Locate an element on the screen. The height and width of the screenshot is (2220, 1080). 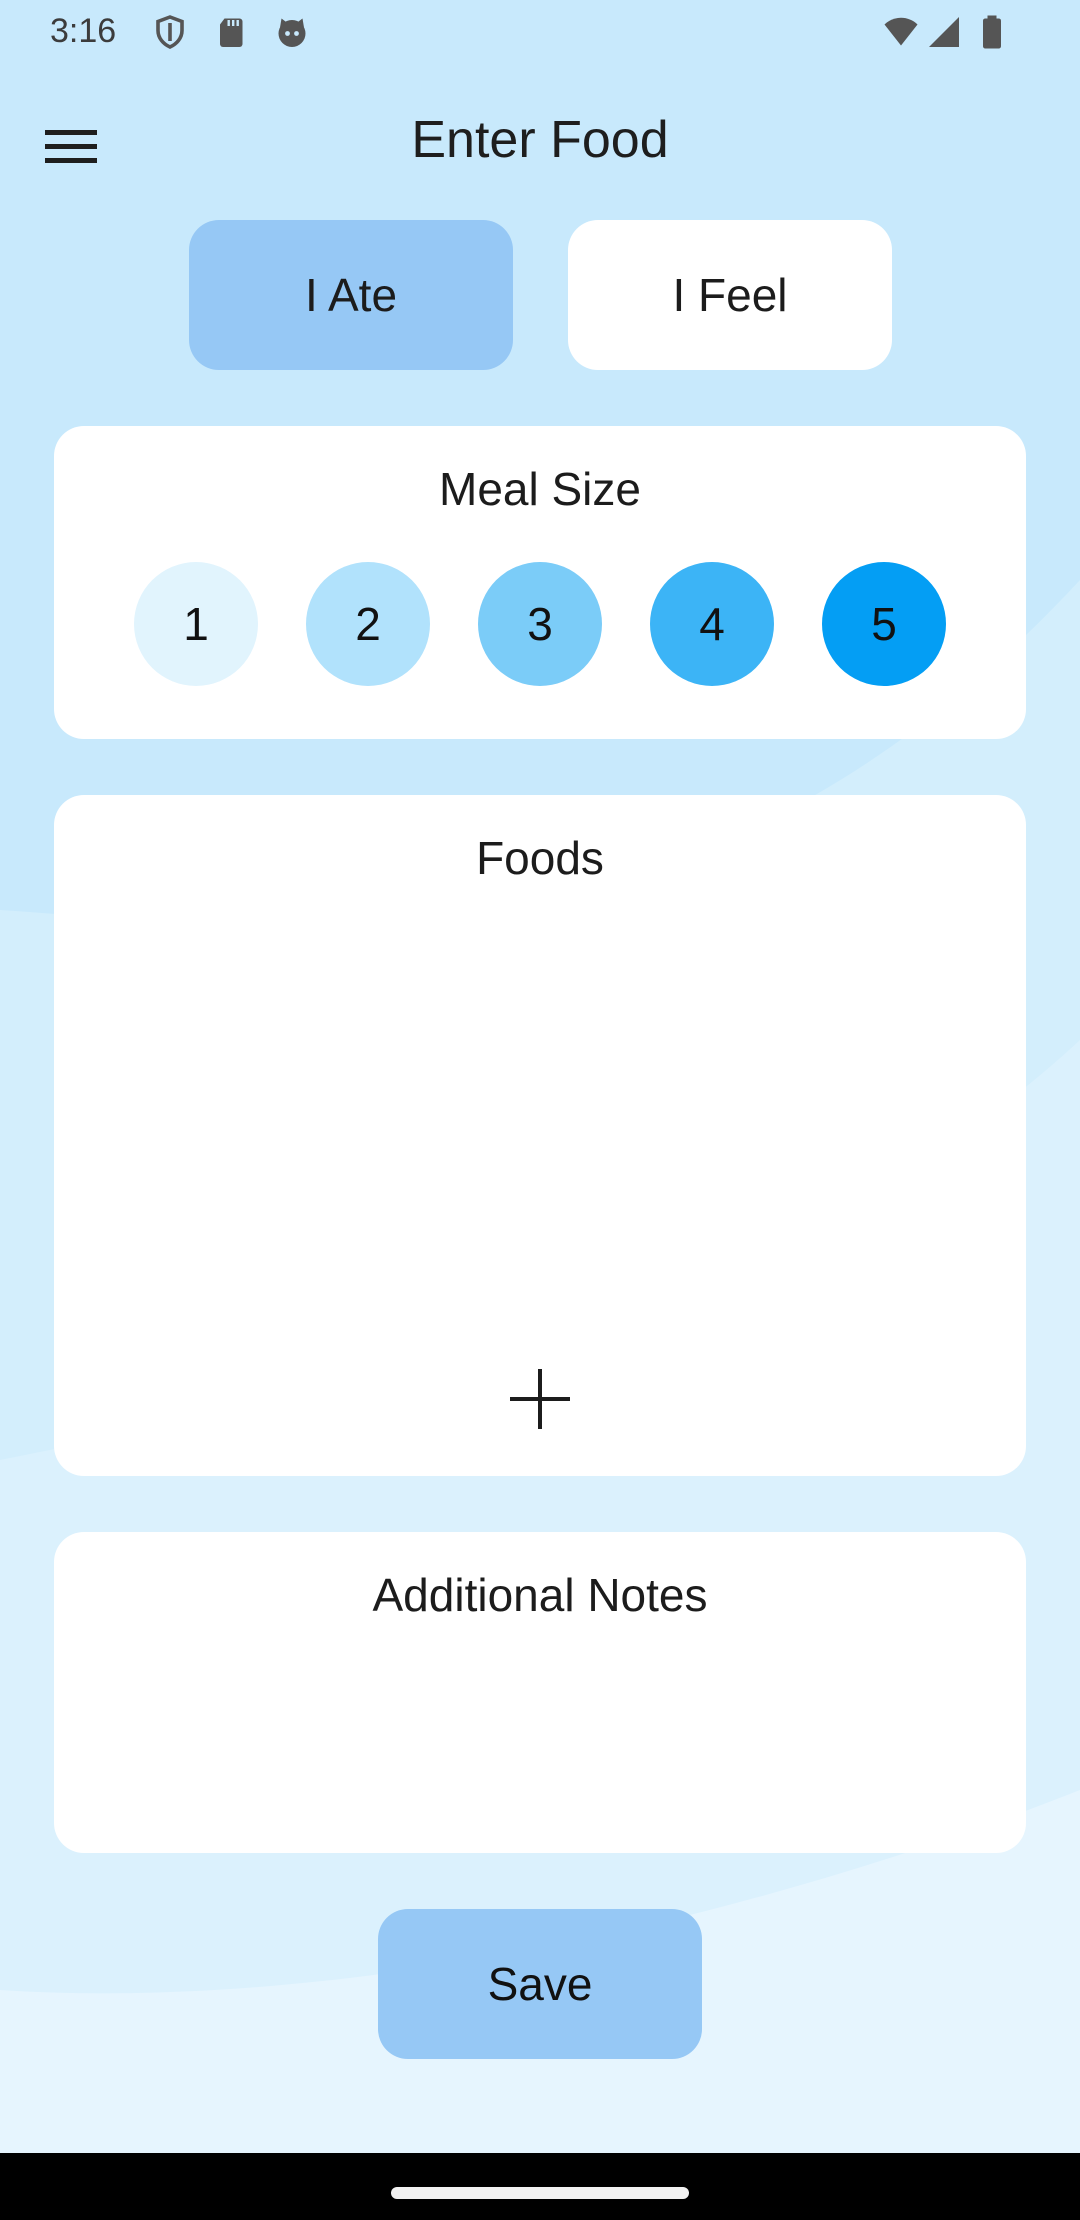
meal-size-title: Meal Size is located at coordinates (540, 489).